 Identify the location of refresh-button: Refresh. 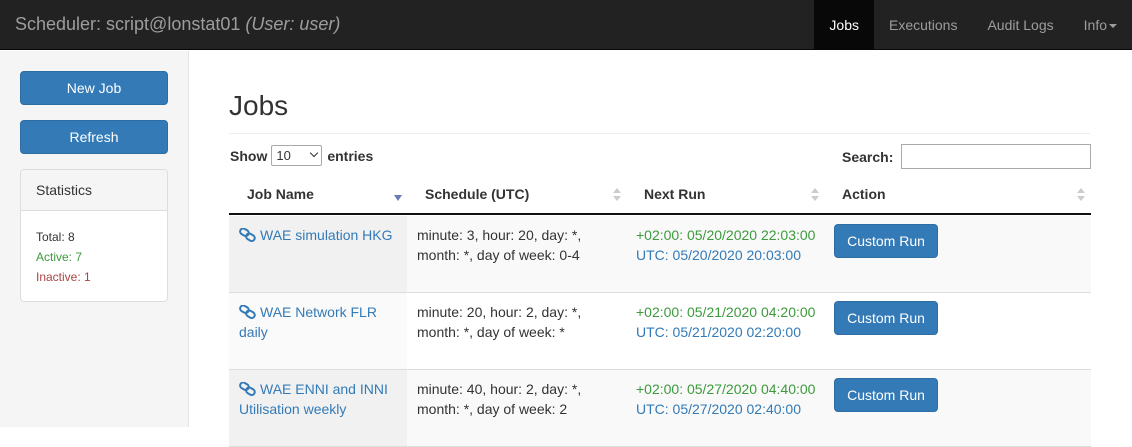
(94, 137).